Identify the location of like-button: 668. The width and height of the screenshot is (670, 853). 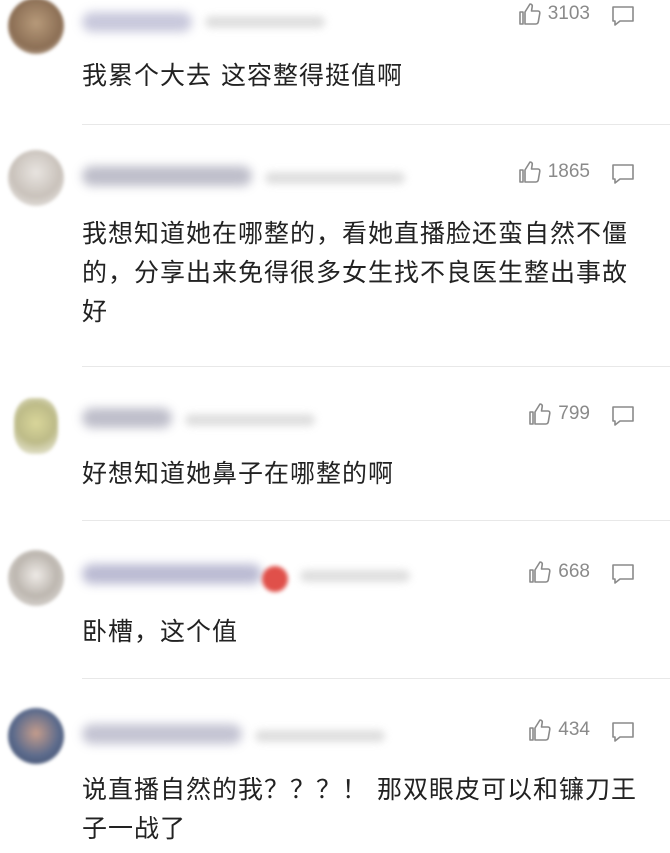
(559, 572).